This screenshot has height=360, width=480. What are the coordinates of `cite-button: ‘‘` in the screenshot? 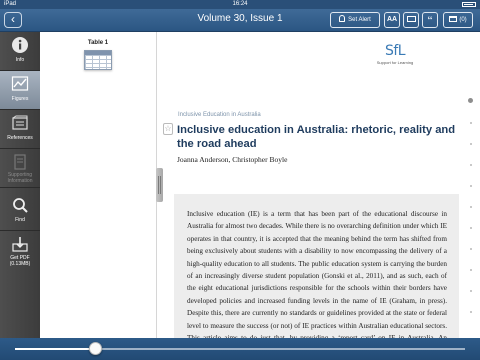 It's located at (430, 20).